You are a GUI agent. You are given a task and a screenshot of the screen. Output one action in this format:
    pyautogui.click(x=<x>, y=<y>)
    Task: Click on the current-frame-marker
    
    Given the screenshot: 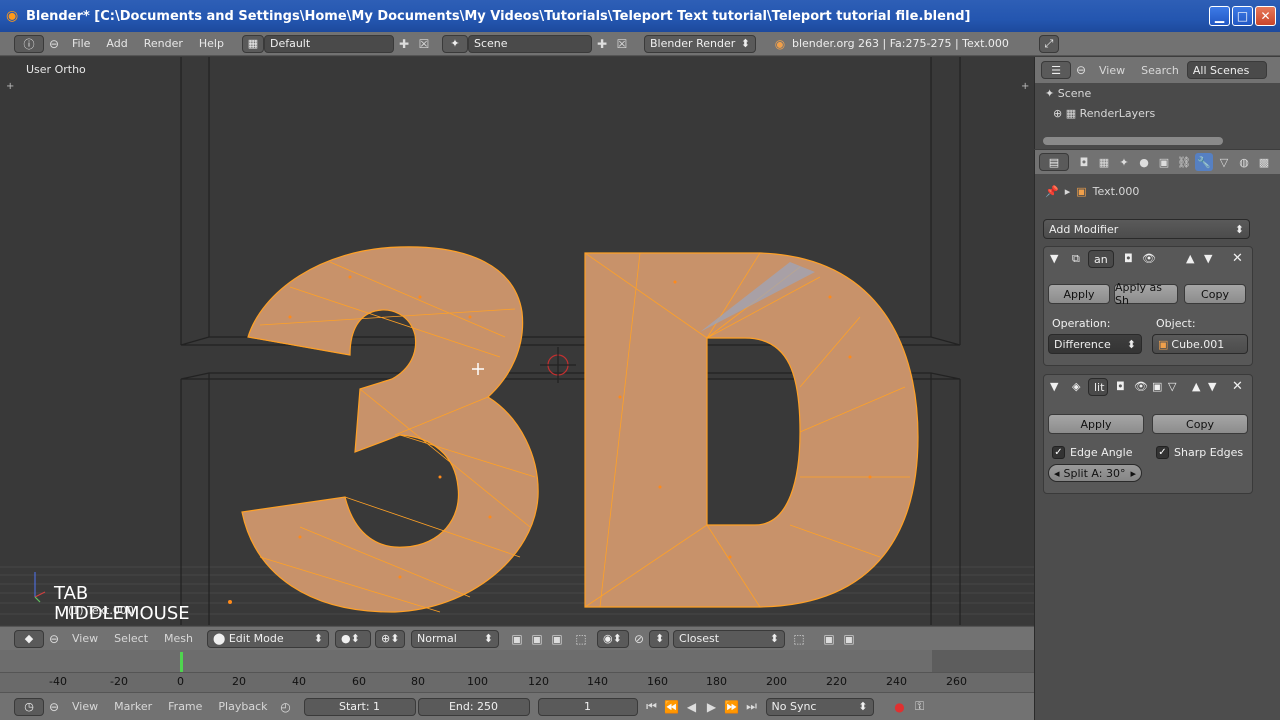 What is the action you would take?
    pyautogui.click(x=181, y=662)
    